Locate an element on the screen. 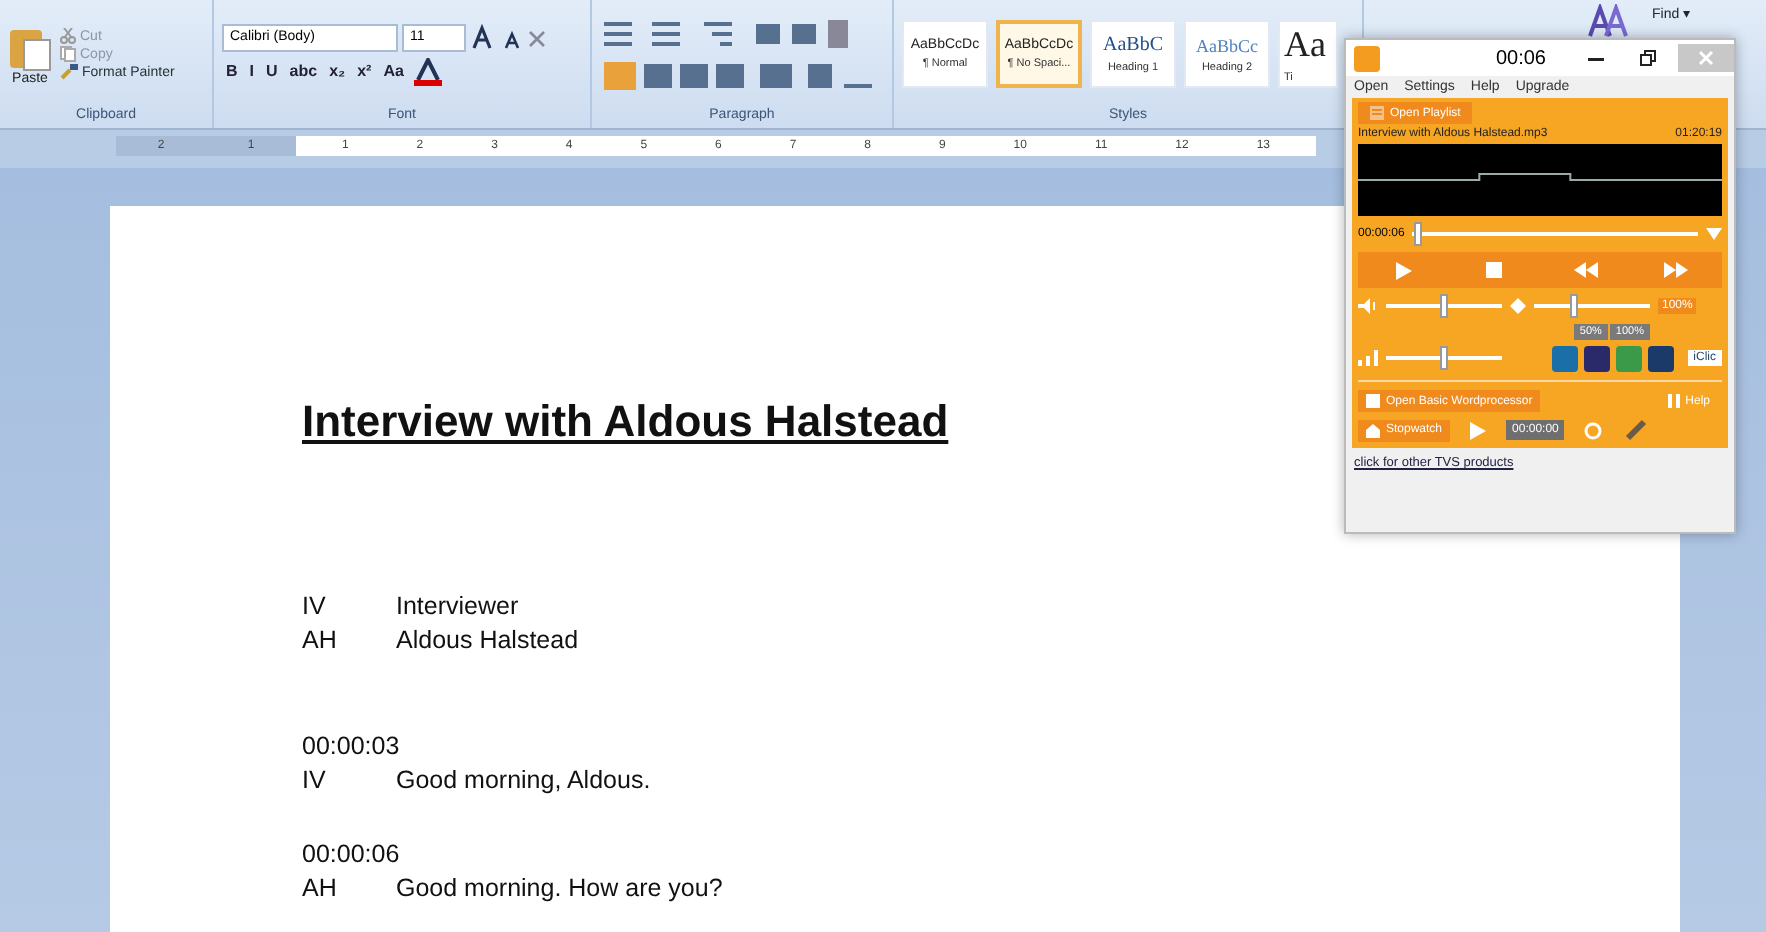 This screenshot has height=932, width=1766. format-button: x₂ is located at coordinates (337, 71).